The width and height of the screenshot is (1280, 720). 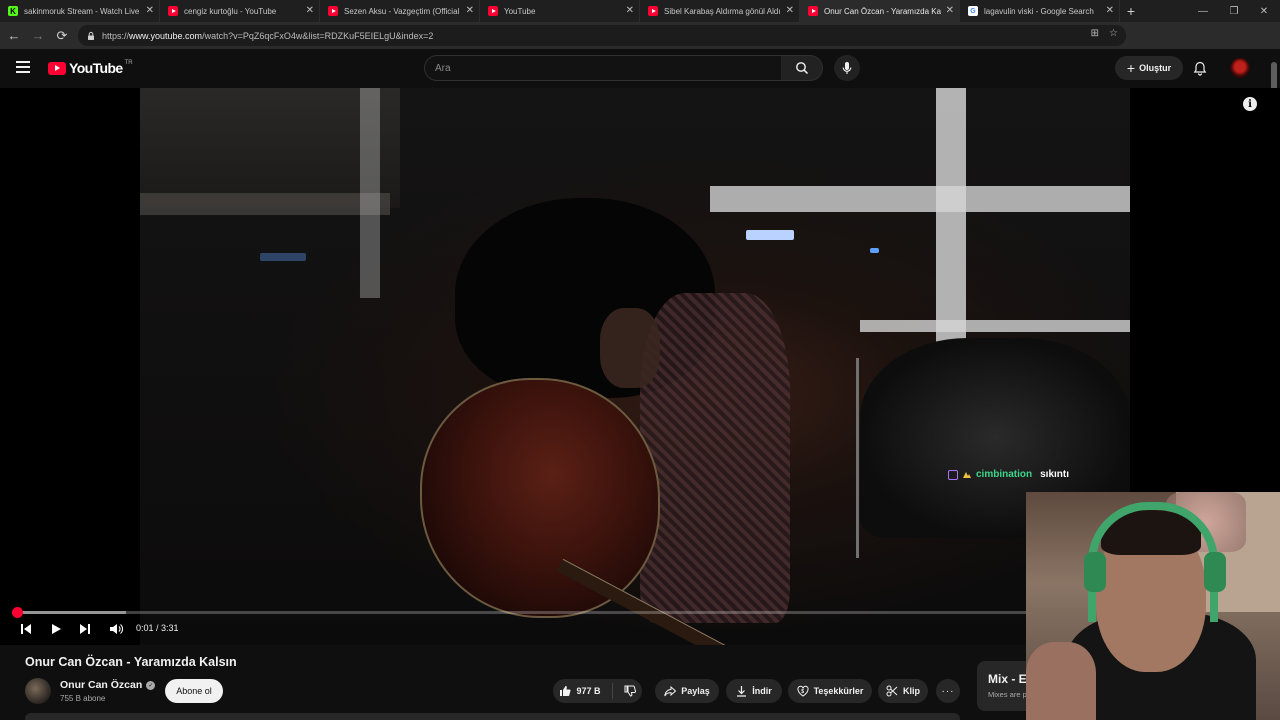 I want to click on video-scene-mic-stand, so click(x=857, y=458).